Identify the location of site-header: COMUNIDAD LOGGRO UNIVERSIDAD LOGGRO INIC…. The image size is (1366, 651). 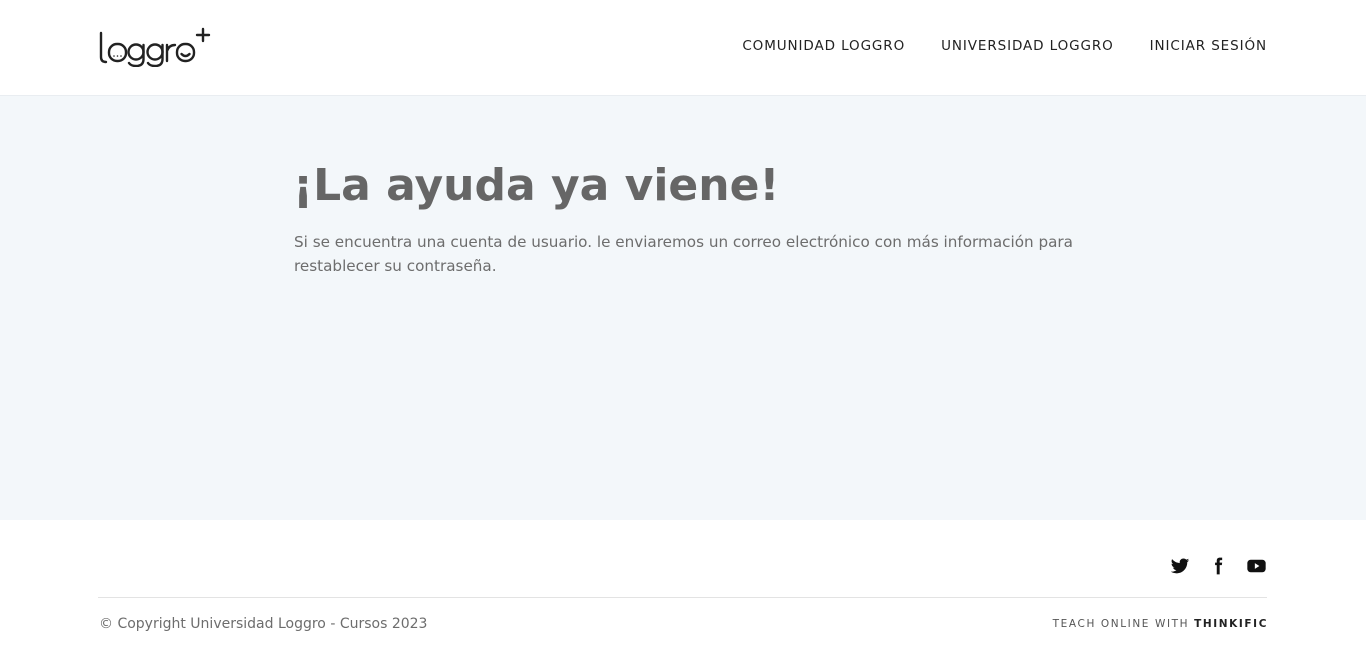
(683, 48).